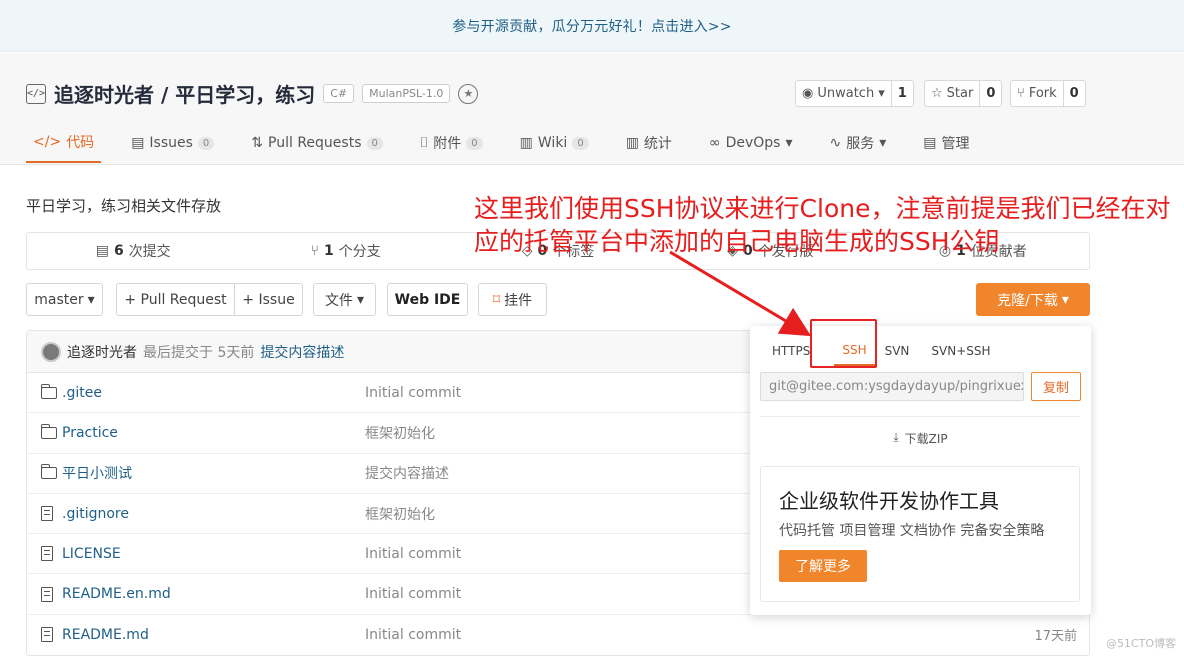 The width and height of the screenshot is (1184, 659). What do you see at coordinates (580, 143) in the screenshot?
I see `wiki-count: 0` at bounding box center [580, 143].